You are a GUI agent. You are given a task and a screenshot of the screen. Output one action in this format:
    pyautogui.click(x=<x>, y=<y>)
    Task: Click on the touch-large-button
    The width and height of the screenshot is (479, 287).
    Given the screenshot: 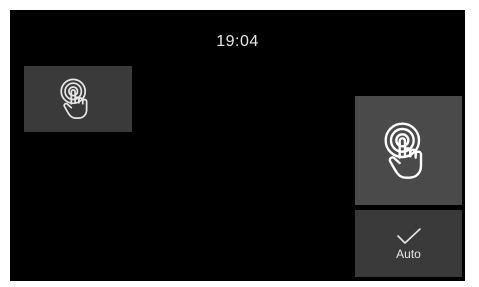 What is the action you would take?
    pyautogui.click(x=408, y=150)
    